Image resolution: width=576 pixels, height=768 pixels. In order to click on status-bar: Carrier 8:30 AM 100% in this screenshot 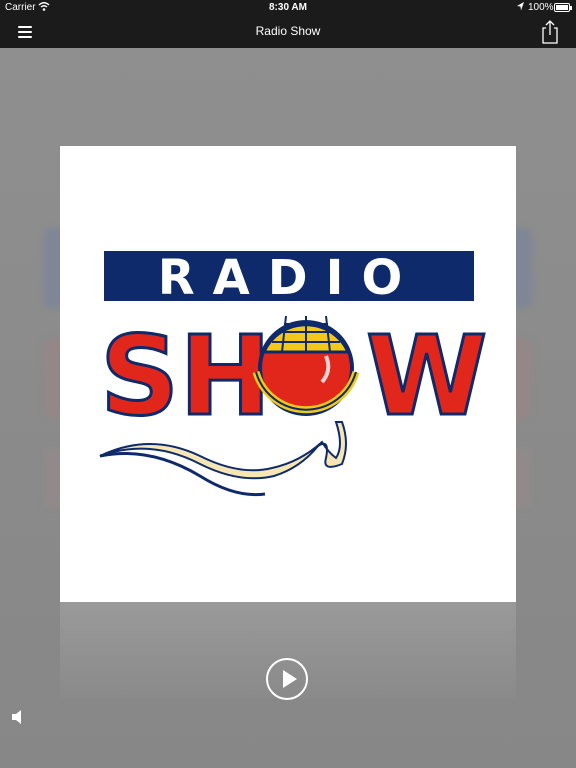, I will do `click(288, 8)`.